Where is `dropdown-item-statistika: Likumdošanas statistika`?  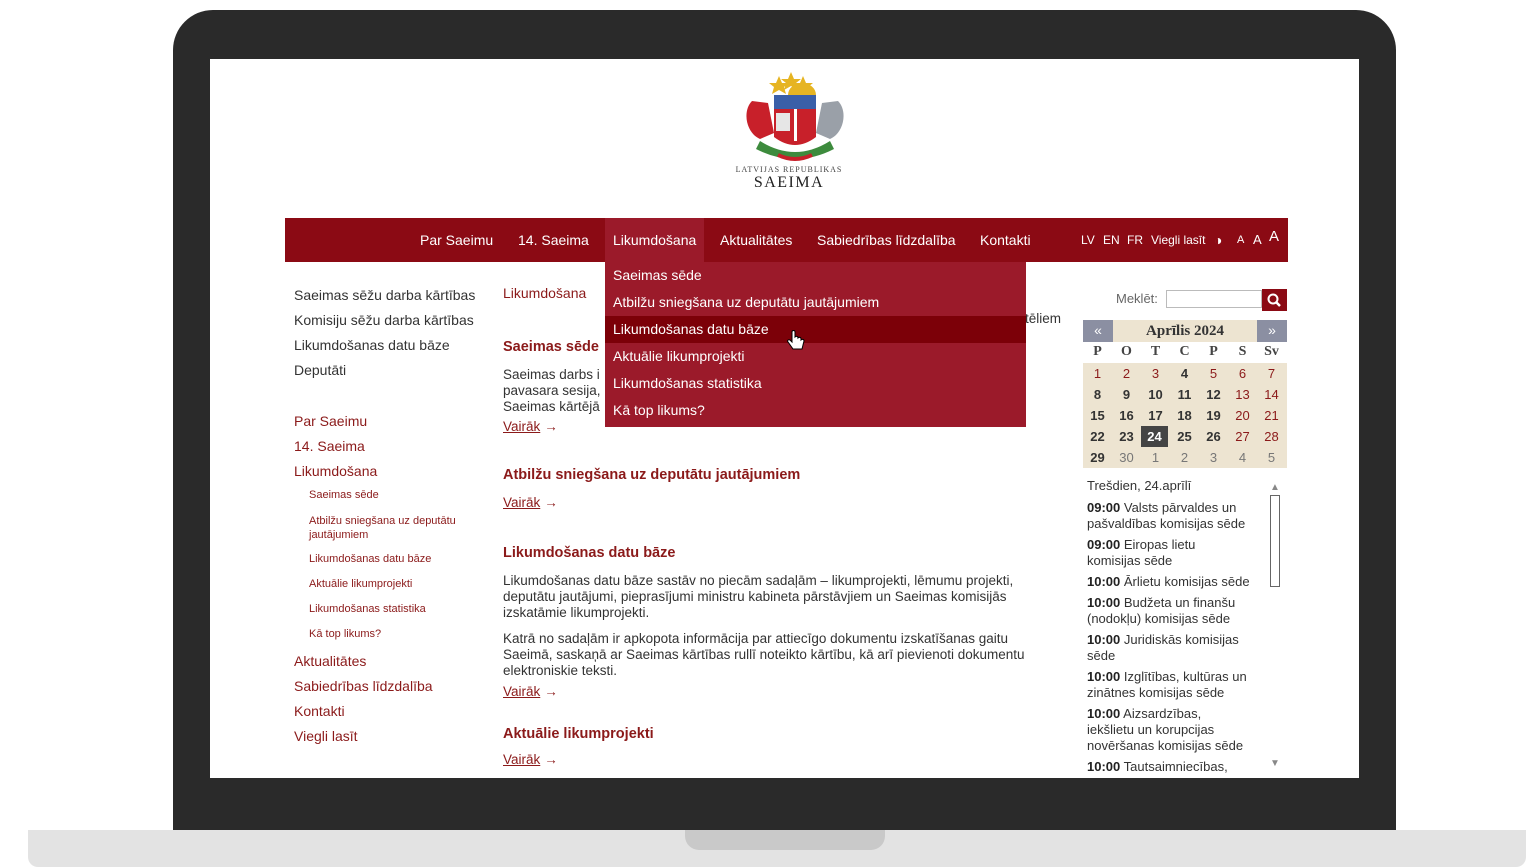 dropdown-item-statistika: Likumdošanas statistika is located at coordinates (815, 383).